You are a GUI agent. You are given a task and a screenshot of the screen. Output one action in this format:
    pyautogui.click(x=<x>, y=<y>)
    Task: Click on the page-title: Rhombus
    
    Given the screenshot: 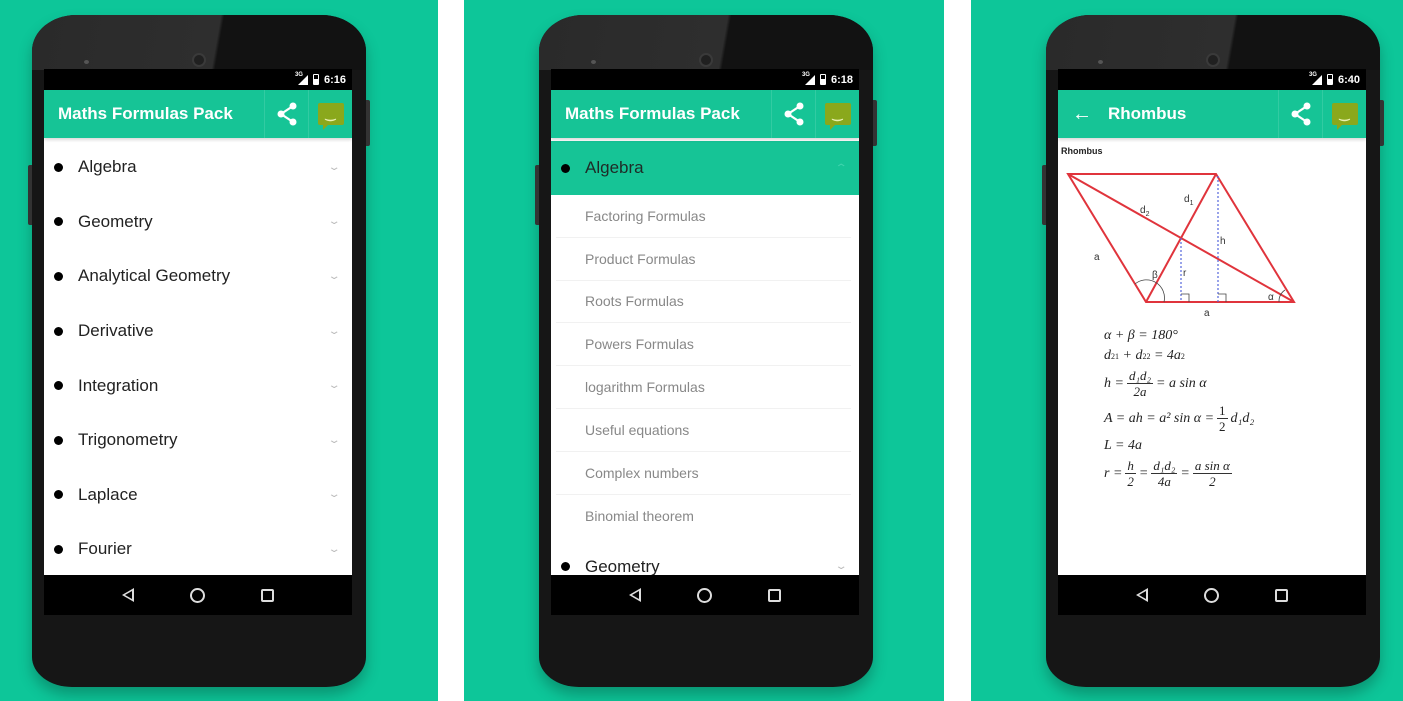 What is the action you would take?
    pyautogui.click(x=1147, y=113)
    